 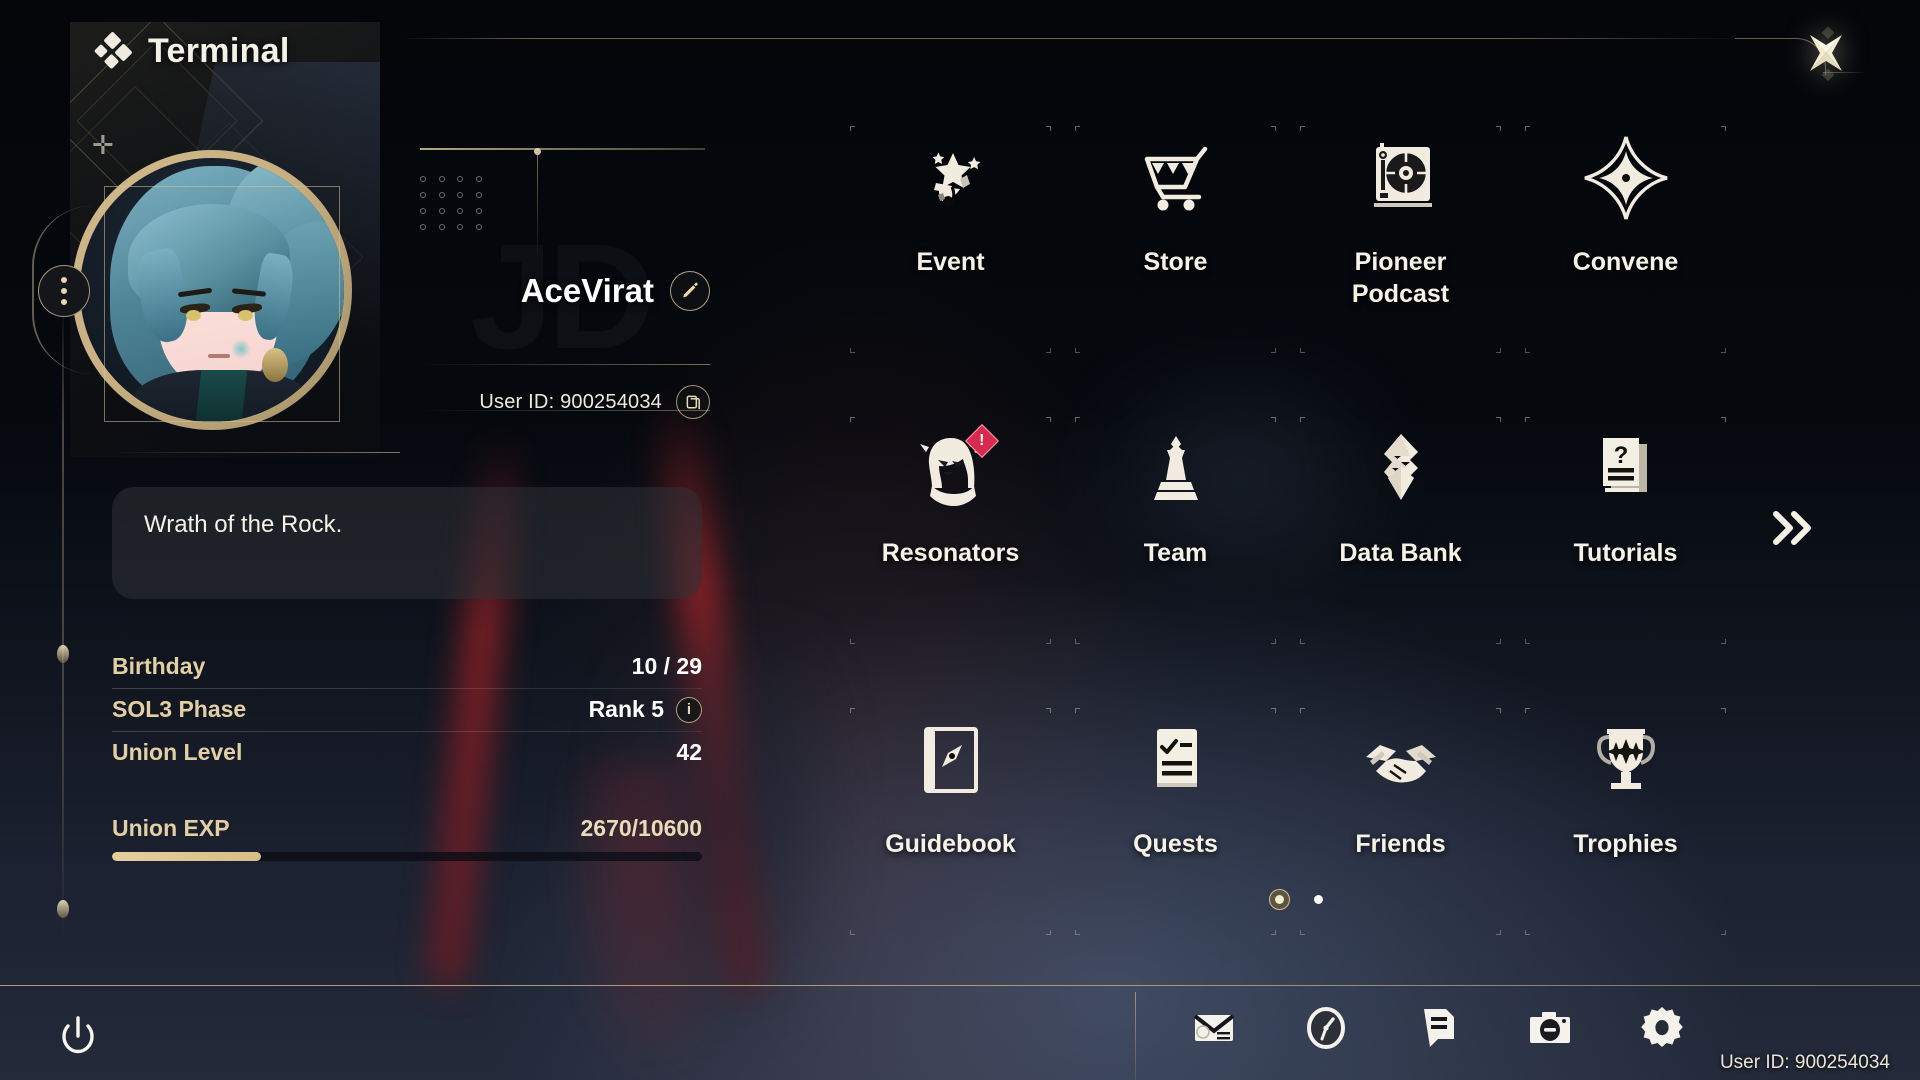 I want to click on compass-clock-icon, so click(x=1326, y=1028).